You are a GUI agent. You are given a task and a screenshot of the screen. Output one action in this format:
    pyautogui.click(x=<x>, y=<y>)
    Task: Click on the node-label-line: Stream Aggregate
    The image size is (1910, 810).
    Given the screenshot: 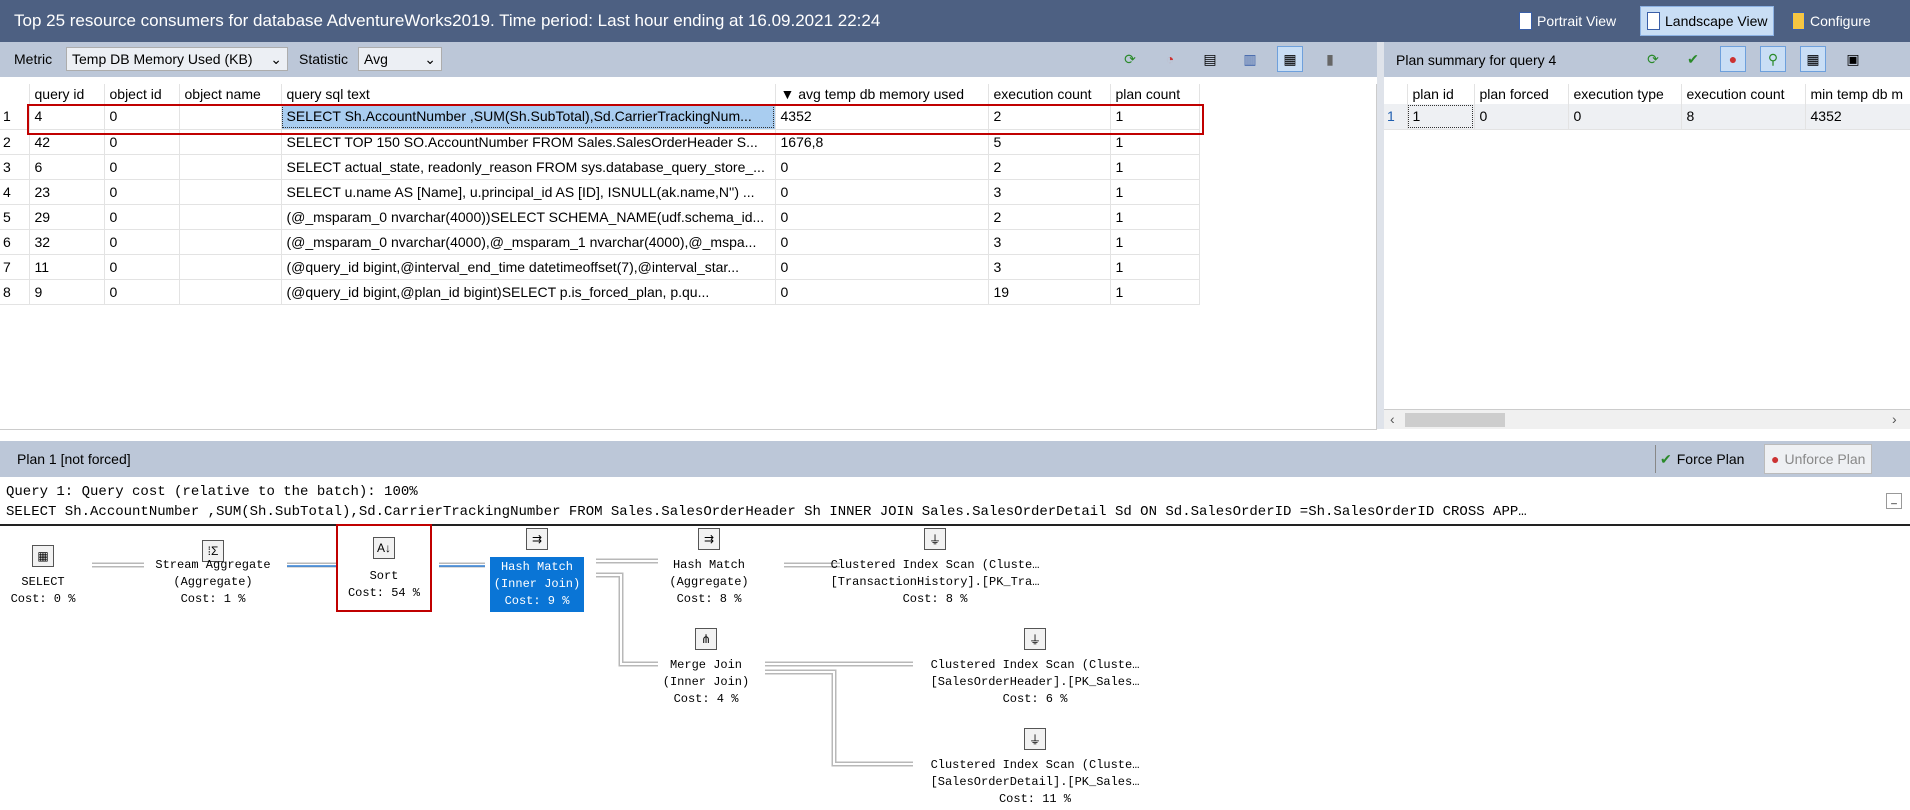 What is the action you would take?
    pyautogui.click(x=213, y=565)
    